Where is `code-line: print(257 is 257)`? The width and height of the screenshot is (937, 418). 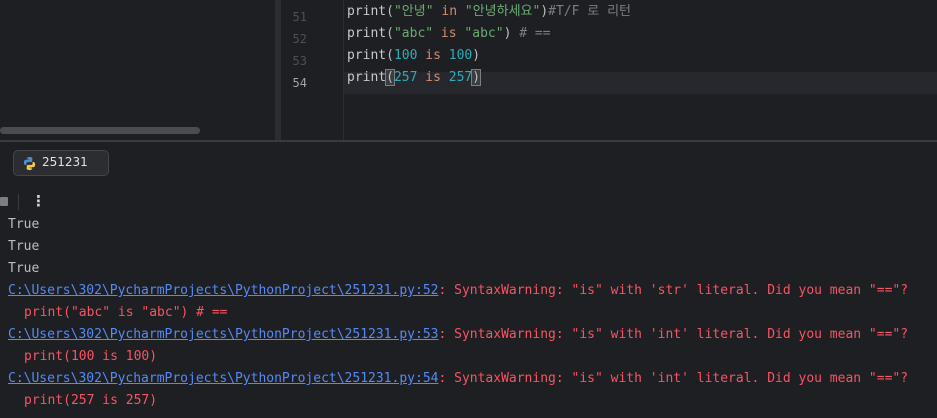
code-line: print(257 is 257) is located at coordinates (414, 78).